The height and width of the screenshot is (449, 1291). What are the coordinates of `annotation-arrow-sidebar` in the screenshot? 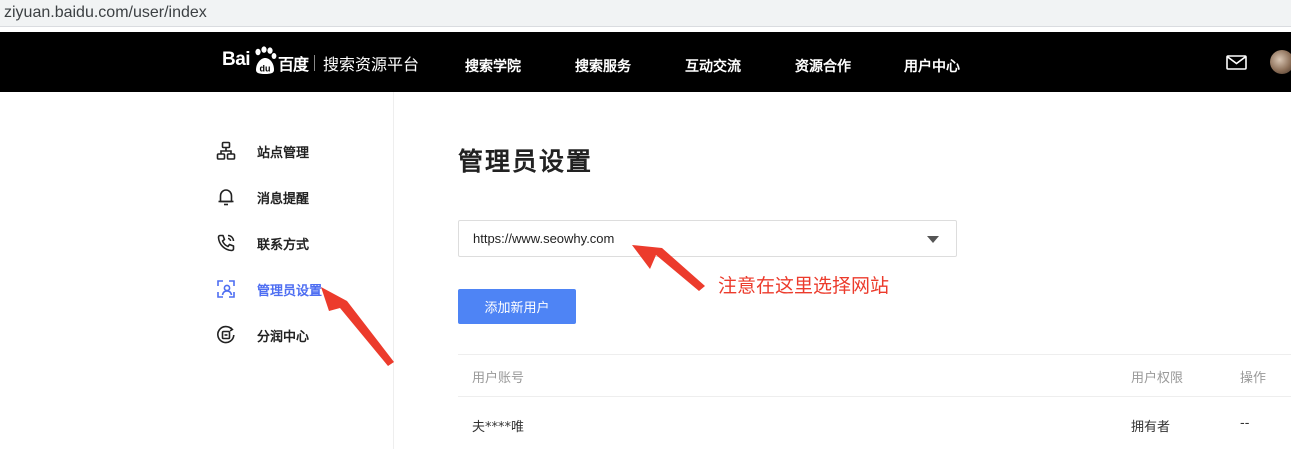 It's located at (357, 326).